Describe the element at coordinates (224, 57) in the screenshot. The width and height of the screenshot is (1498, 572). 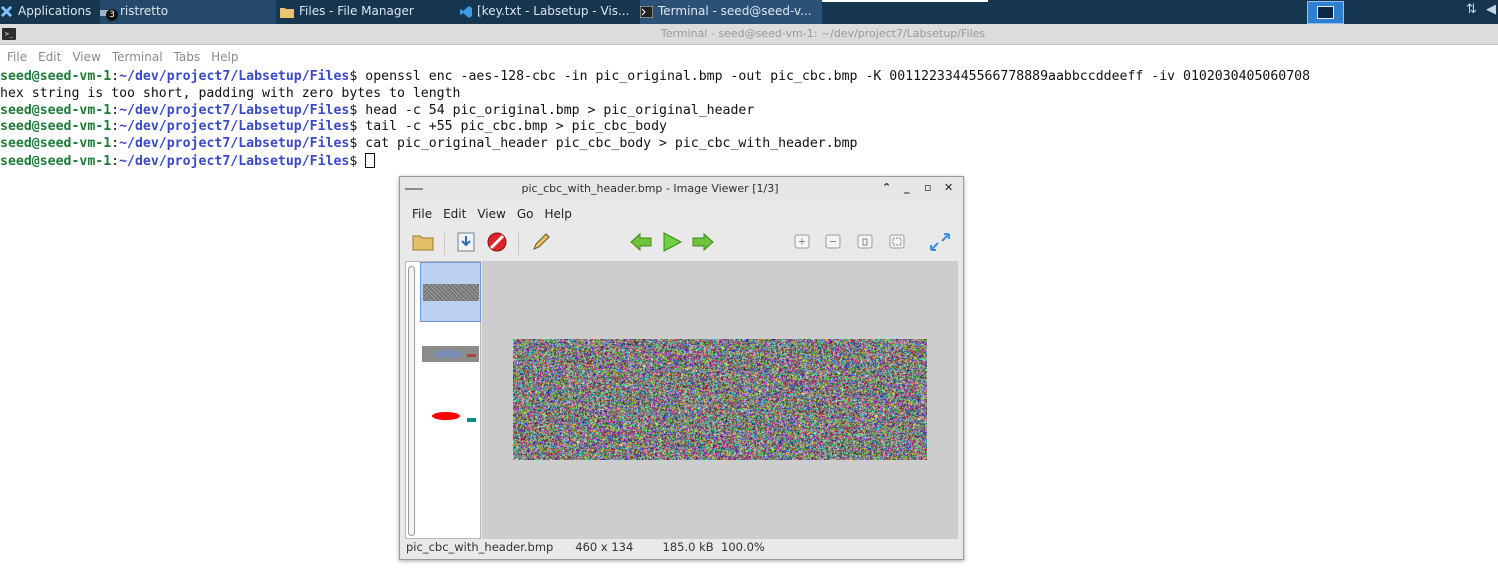
I see `terminal-menu-help: Help` at that location.